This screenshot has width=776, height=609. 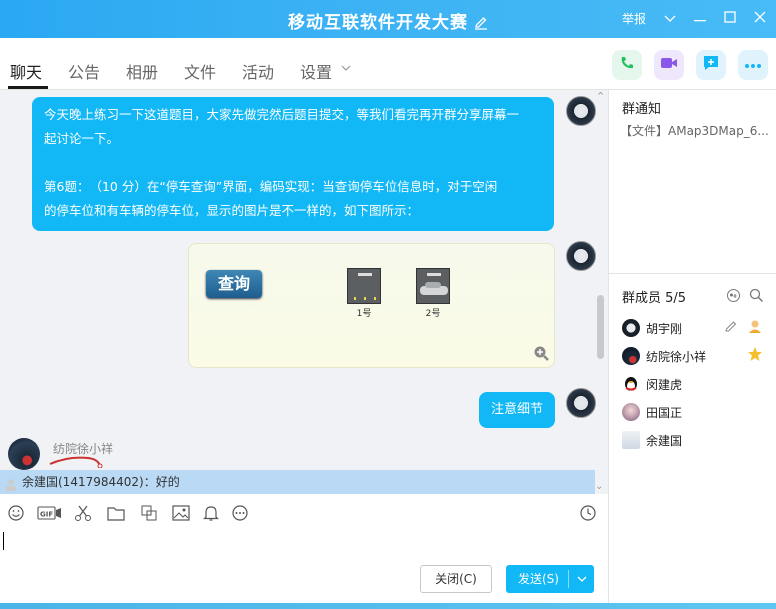 I want to click on member-item: 余建国, so click(x=697, y=440).